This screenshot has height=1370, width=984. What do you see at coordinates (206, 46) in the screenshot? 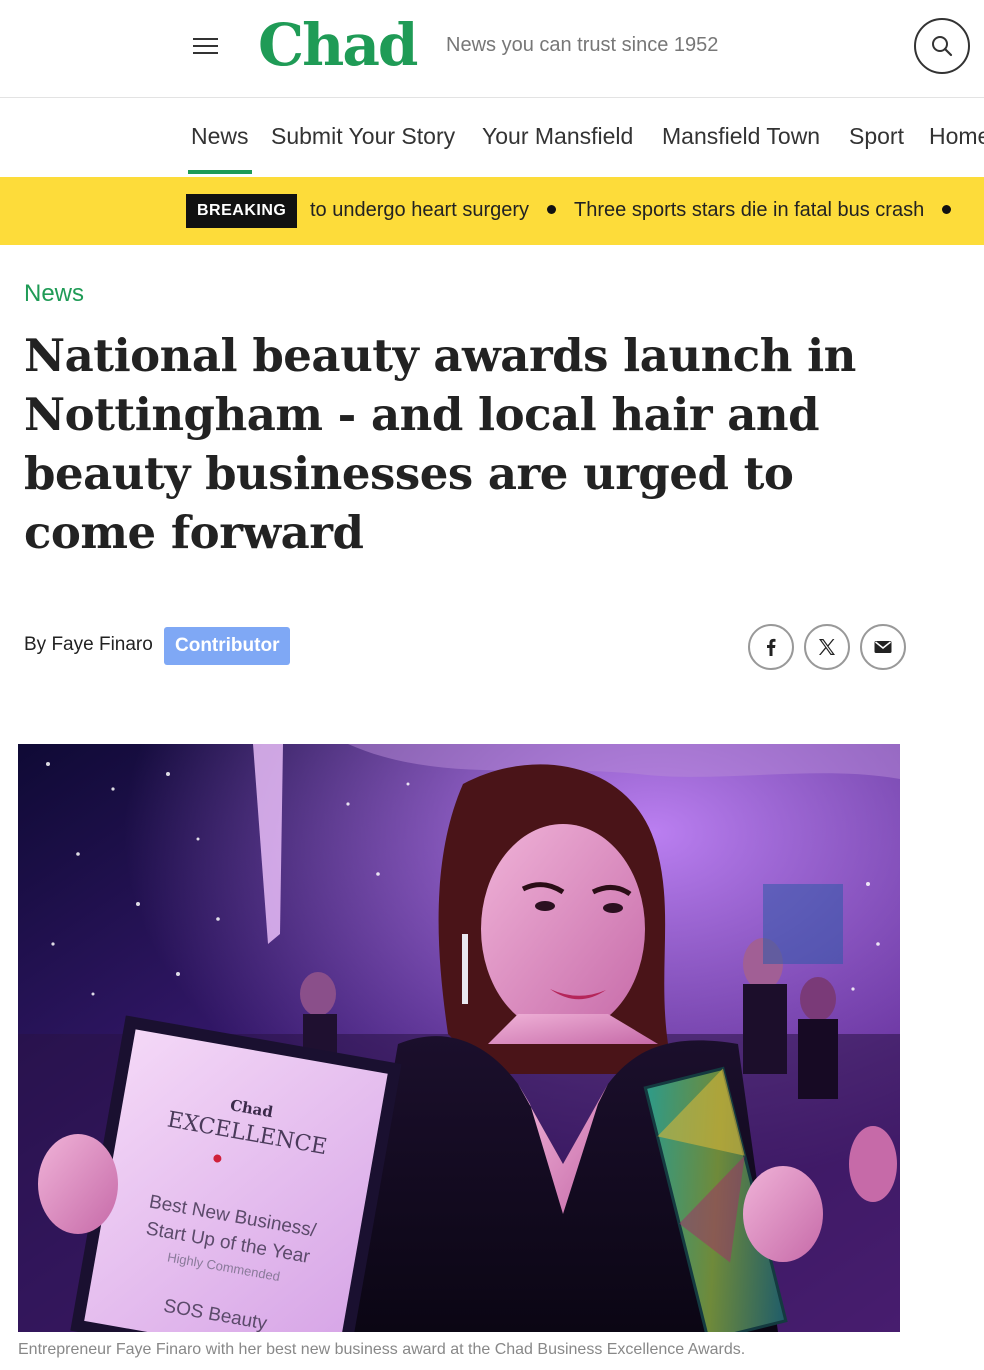
I see `hamburger-menu-icon` at bounding box center [206, 46].